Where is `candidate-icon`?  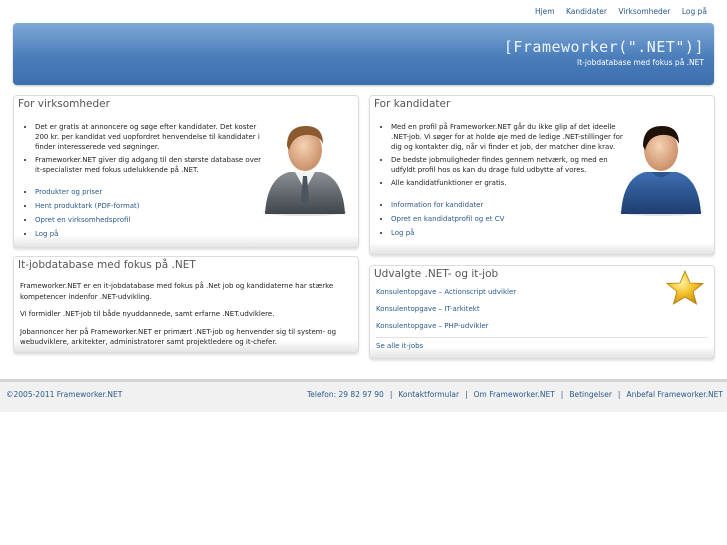 candidate-icon is located at coordinates (661, 171).